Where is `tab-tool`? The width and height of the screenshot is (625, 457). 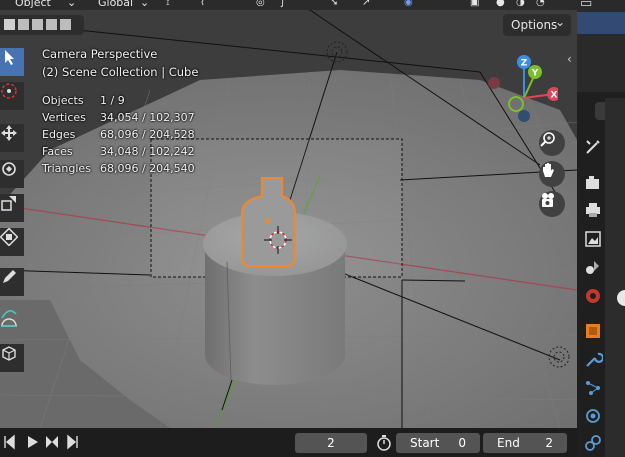 tab-tool is located at coordinates (593, 147).